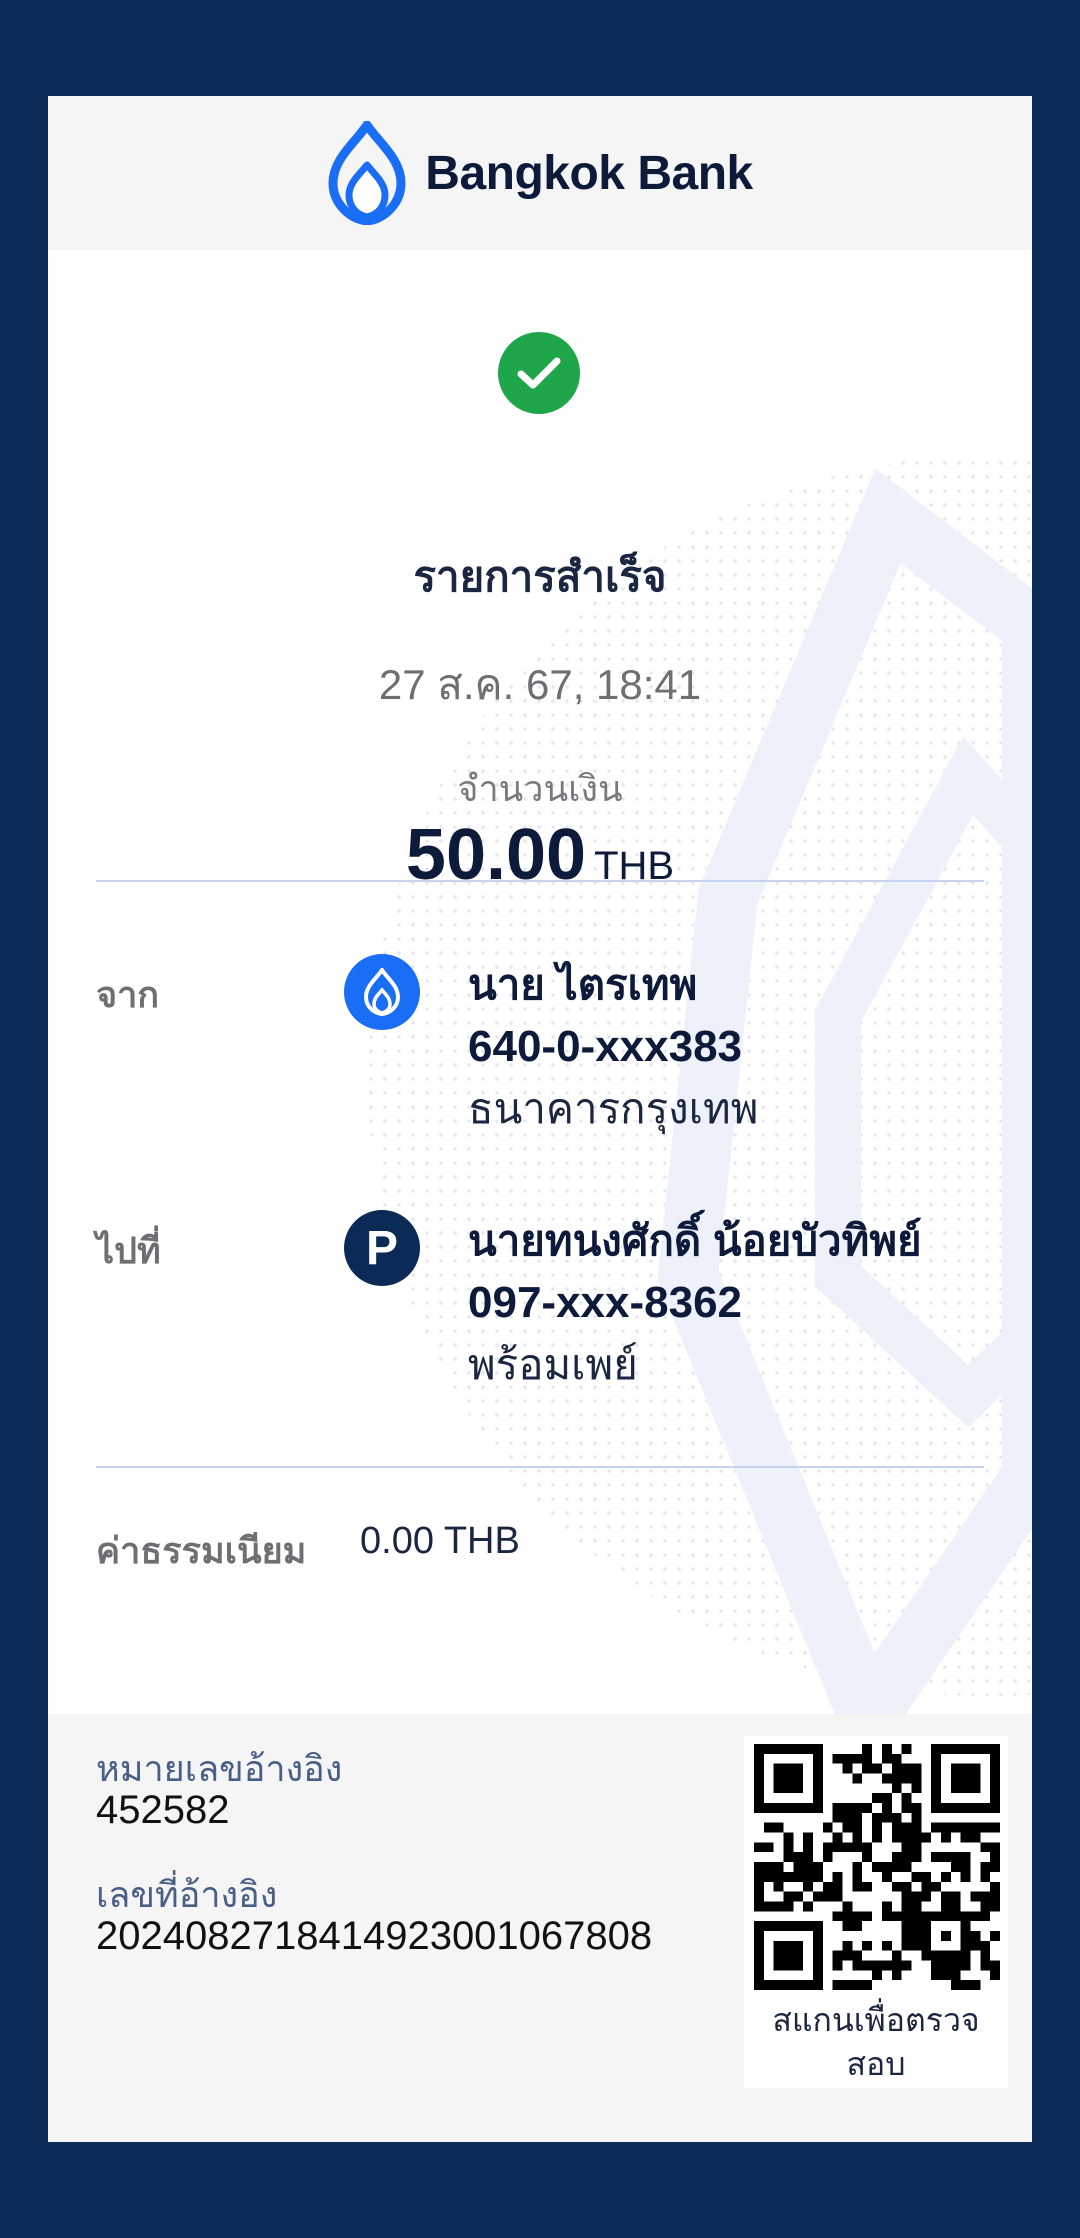 This screenshot has height=2238, width=1080. What do you see at coordinates (496, 855) in the screenshot?
I see `amount-value: 50.00` at bounding box center [496, 855].